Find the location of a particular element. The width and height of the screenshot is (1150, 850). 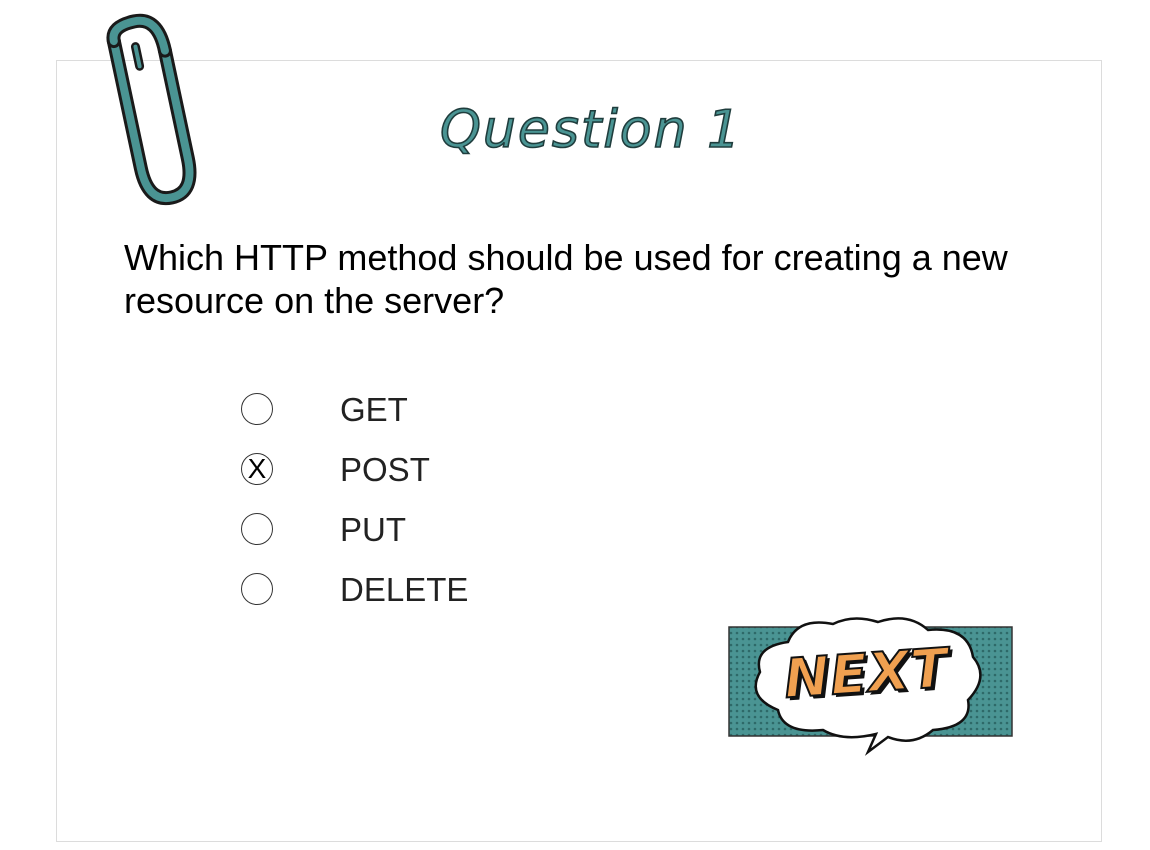

option-label: DELETE is located at coordinates (404, 589).